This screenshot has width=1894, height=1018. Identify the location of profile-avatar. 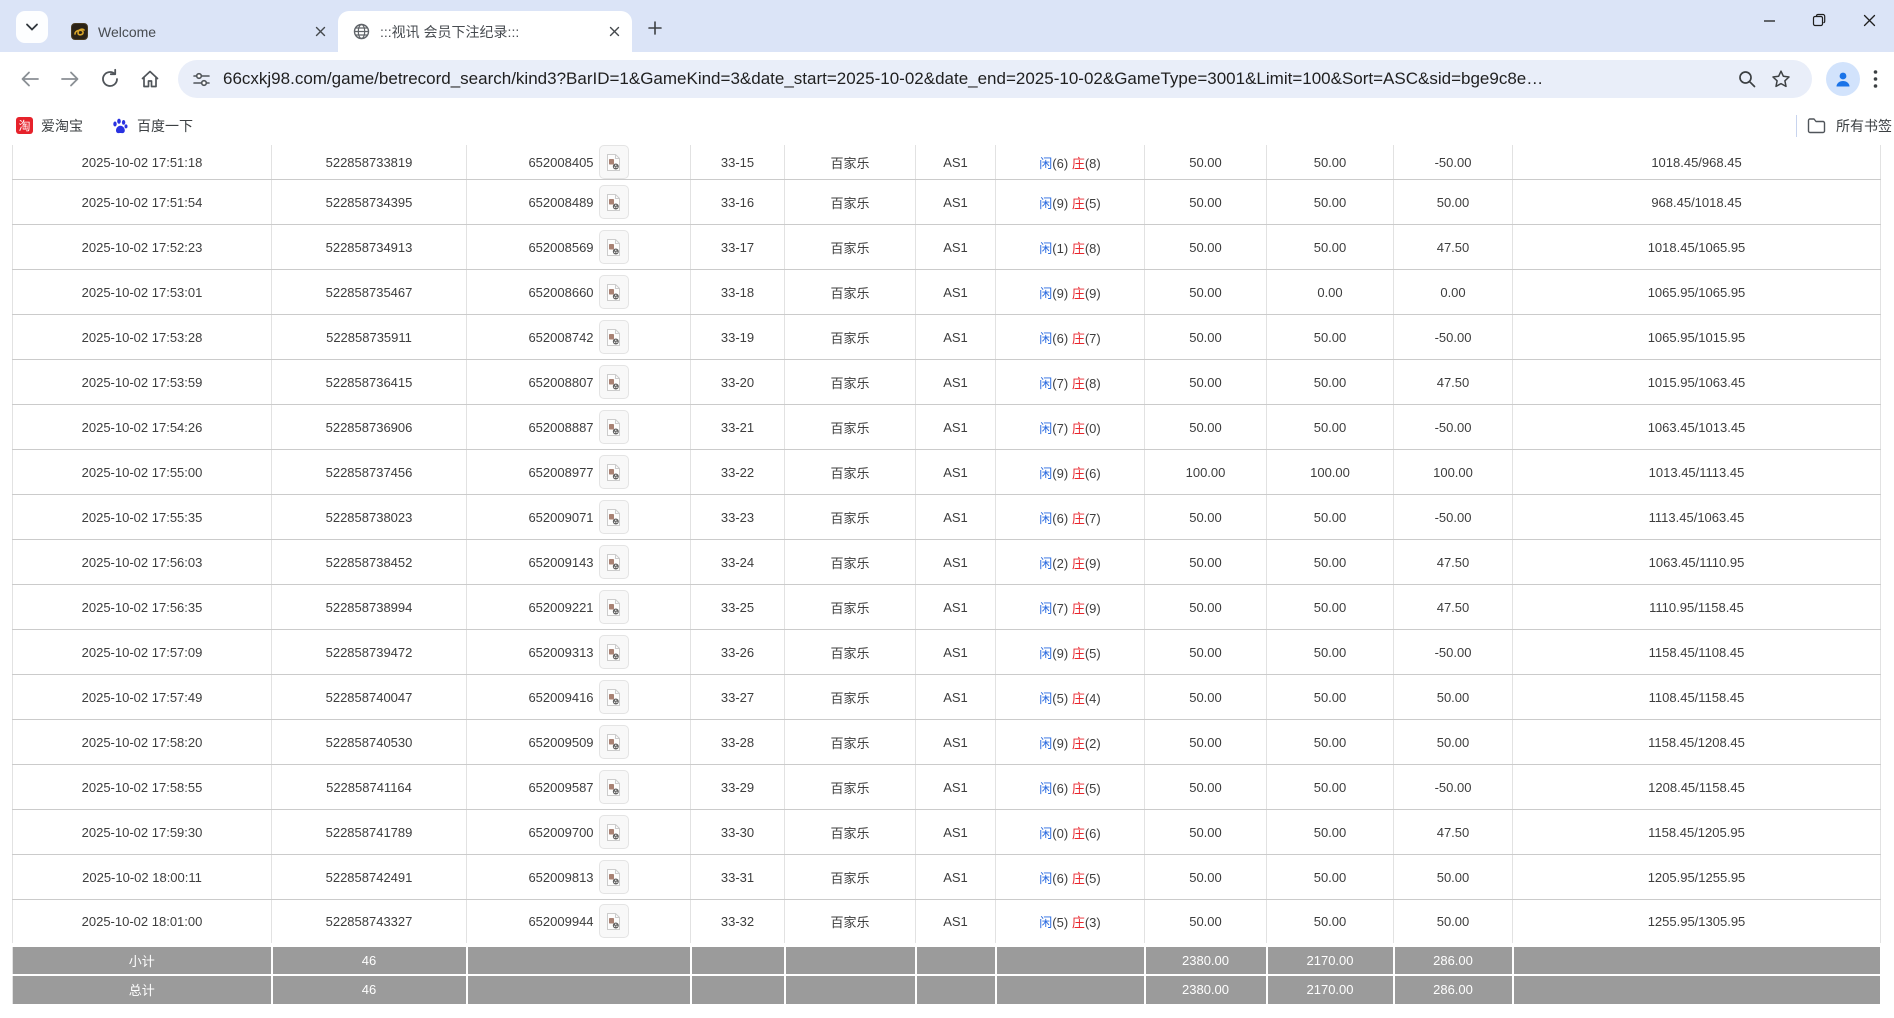
(1843, 79).